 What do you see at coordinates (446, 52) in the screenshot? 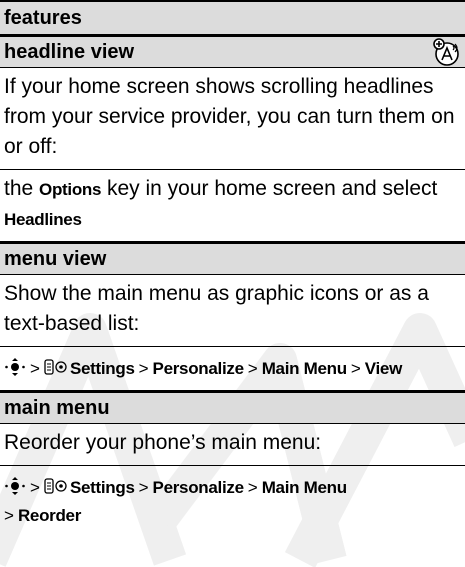
I see `network-feature-icon` at bounding box center [446, 52].